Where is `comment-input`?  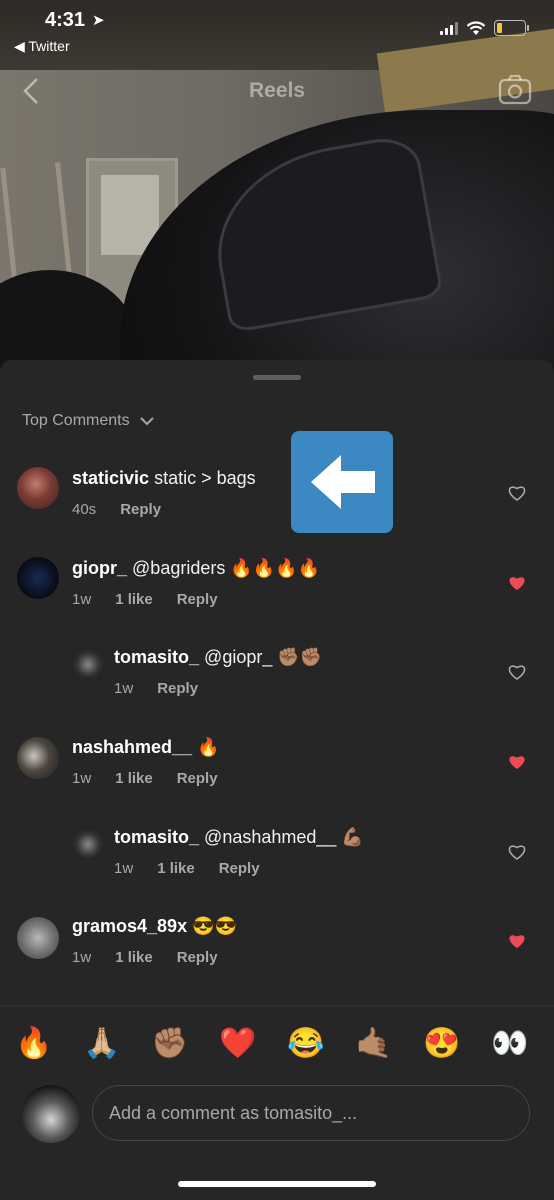 comment-input is located at coordinates (311, 1113).